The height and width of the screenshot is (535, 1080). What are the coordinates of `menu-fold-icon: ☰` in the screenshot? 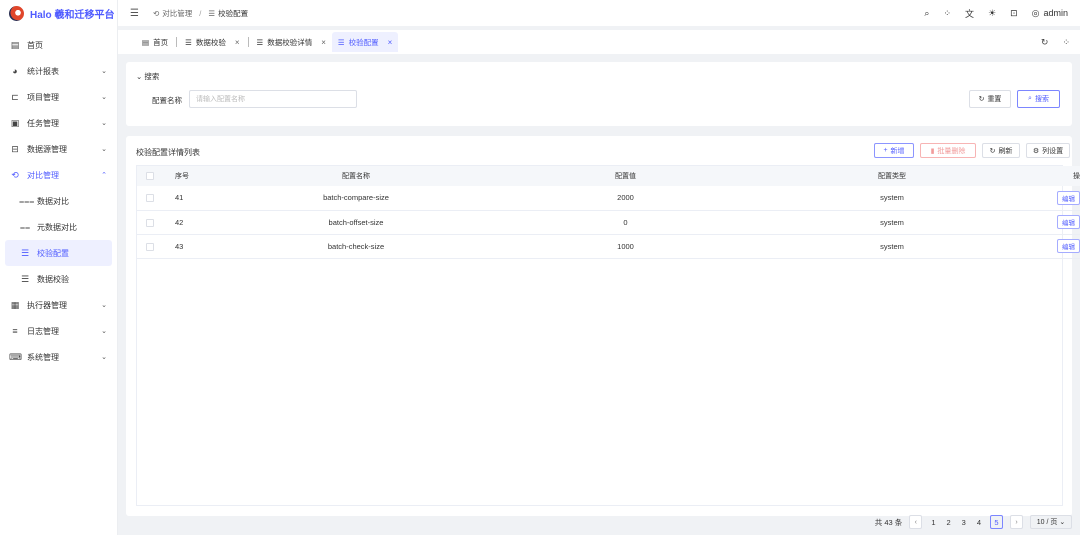 It's located at (134, 13).